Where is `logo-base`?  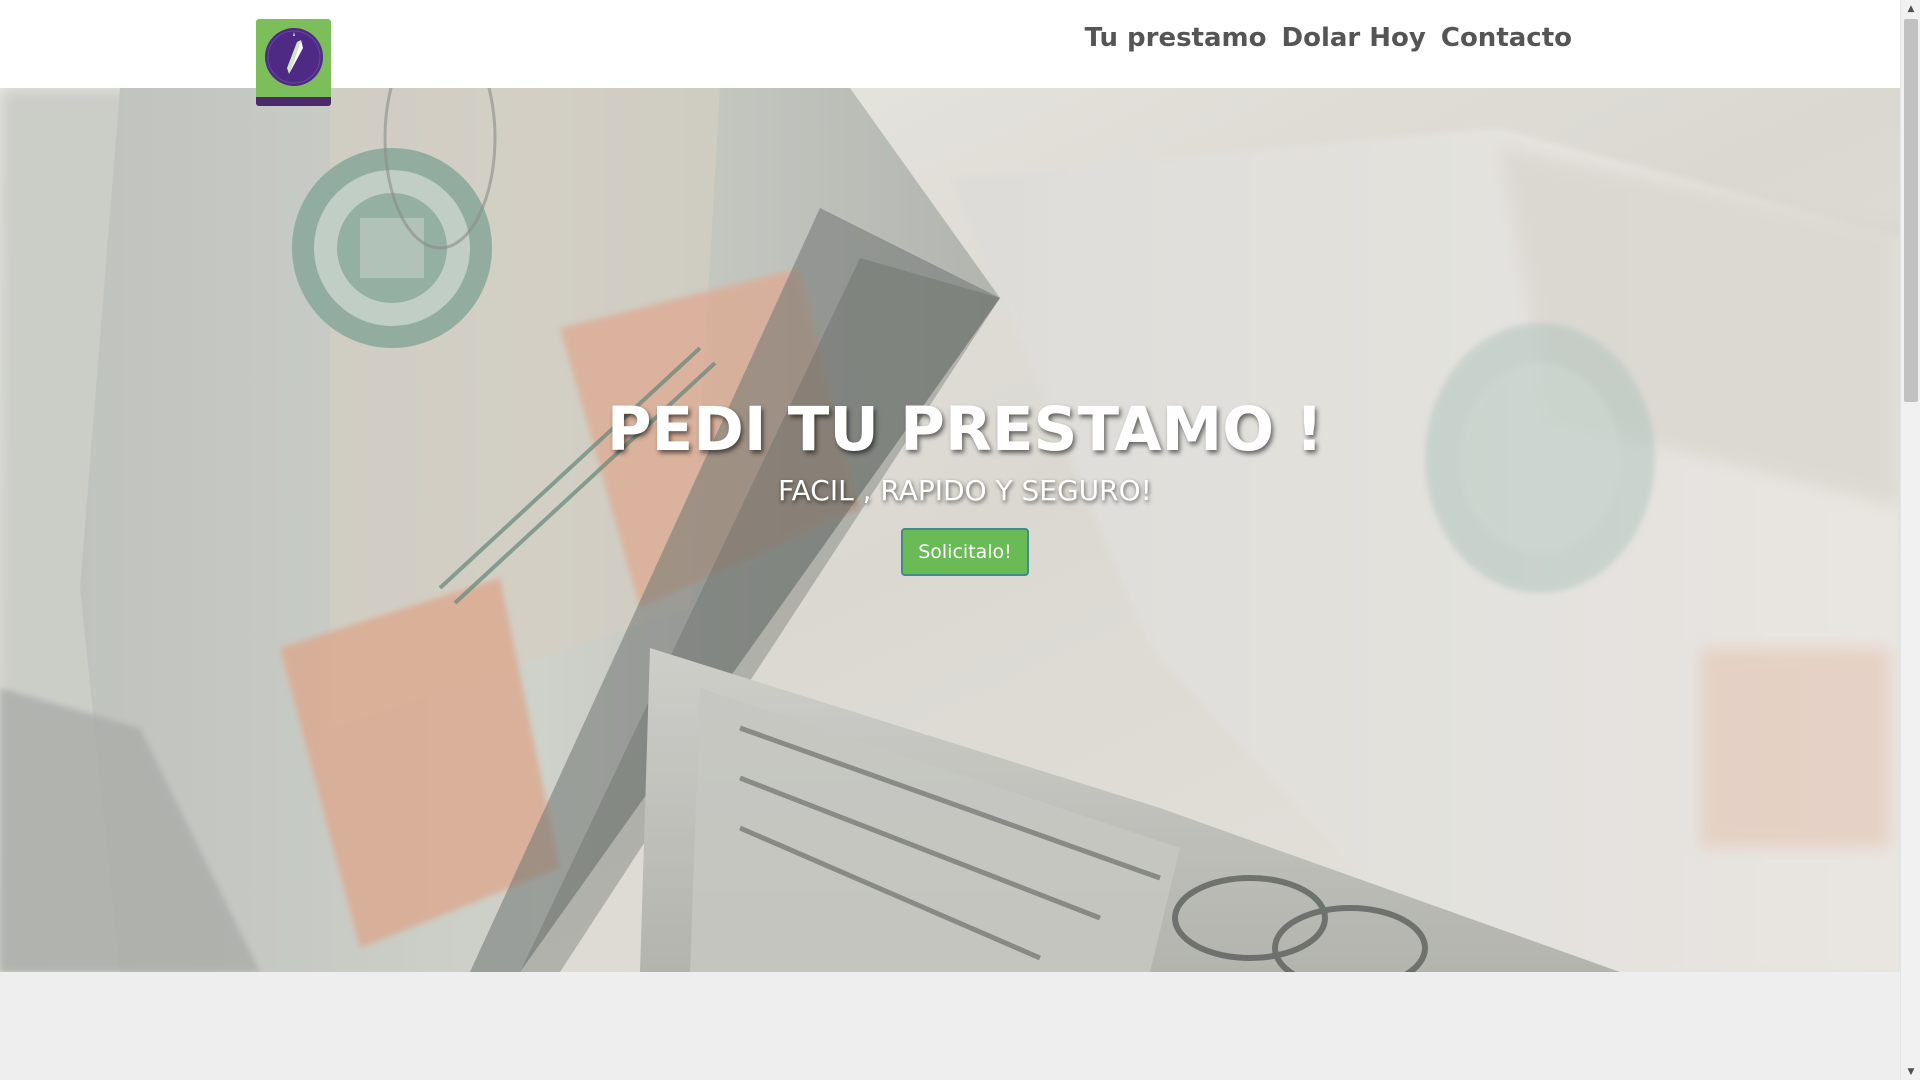 logo-base is located at coordinates (293, 101).